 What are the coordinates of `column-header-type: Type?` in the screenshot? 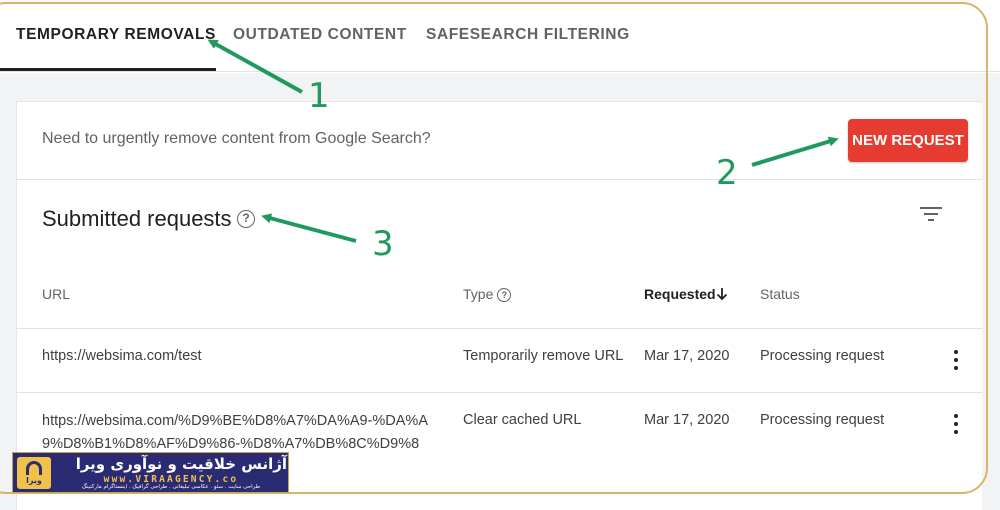 It's located at (487, 294).